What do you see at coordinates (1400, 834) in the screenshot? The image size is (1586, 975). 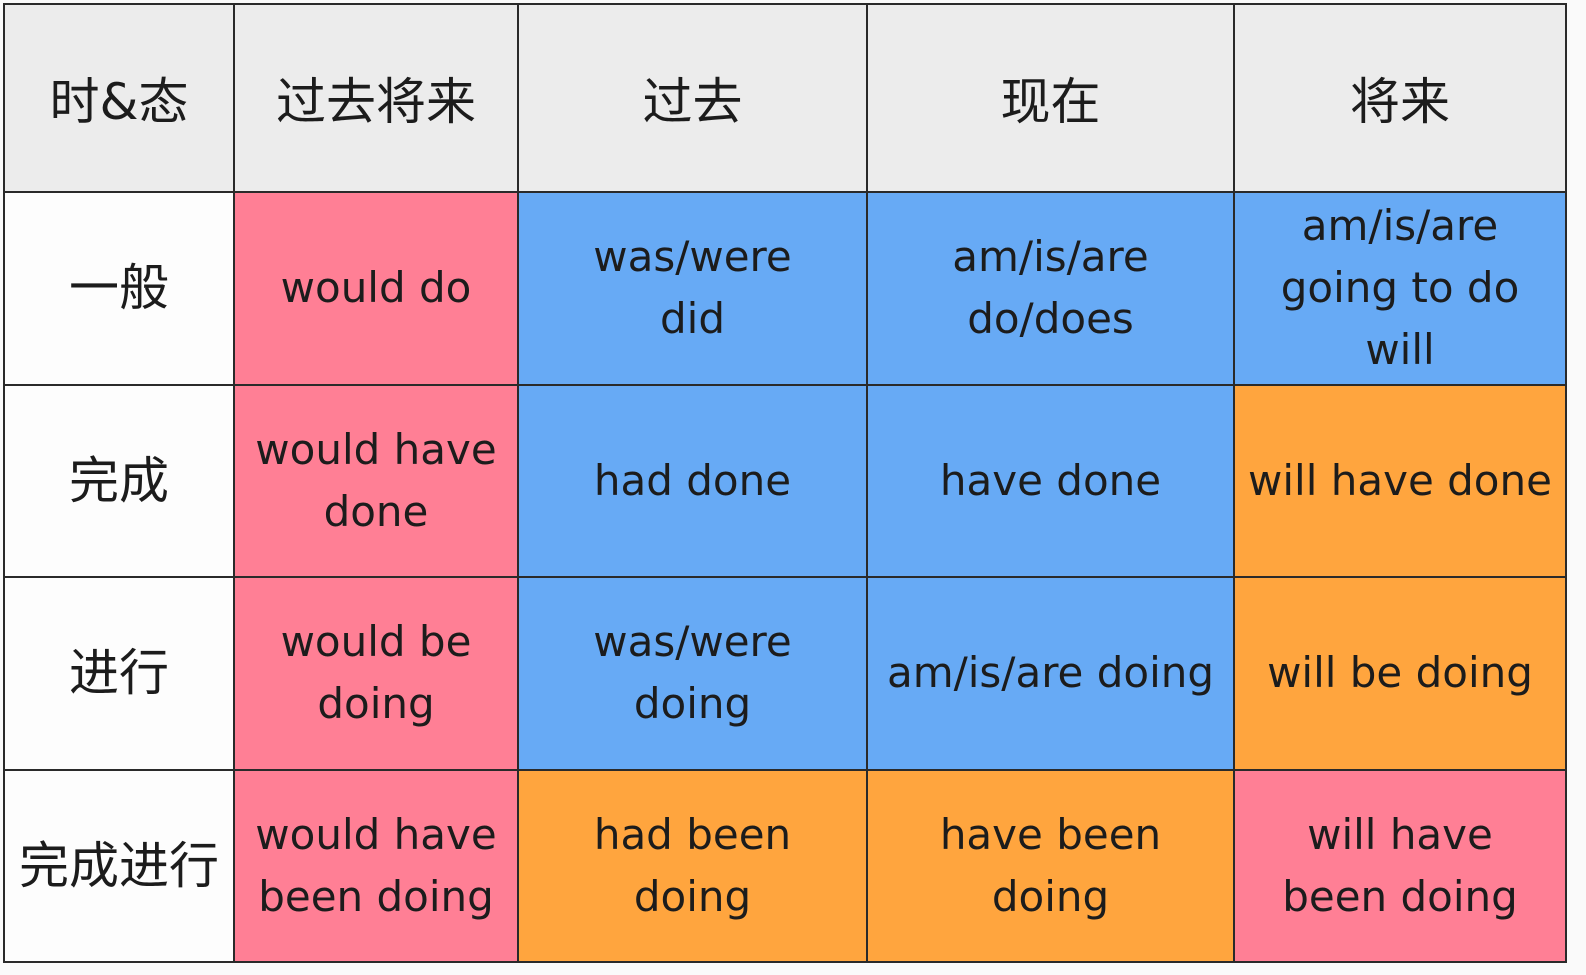 I see `tense-form-text: will have` at bounding box center [1400, 834].